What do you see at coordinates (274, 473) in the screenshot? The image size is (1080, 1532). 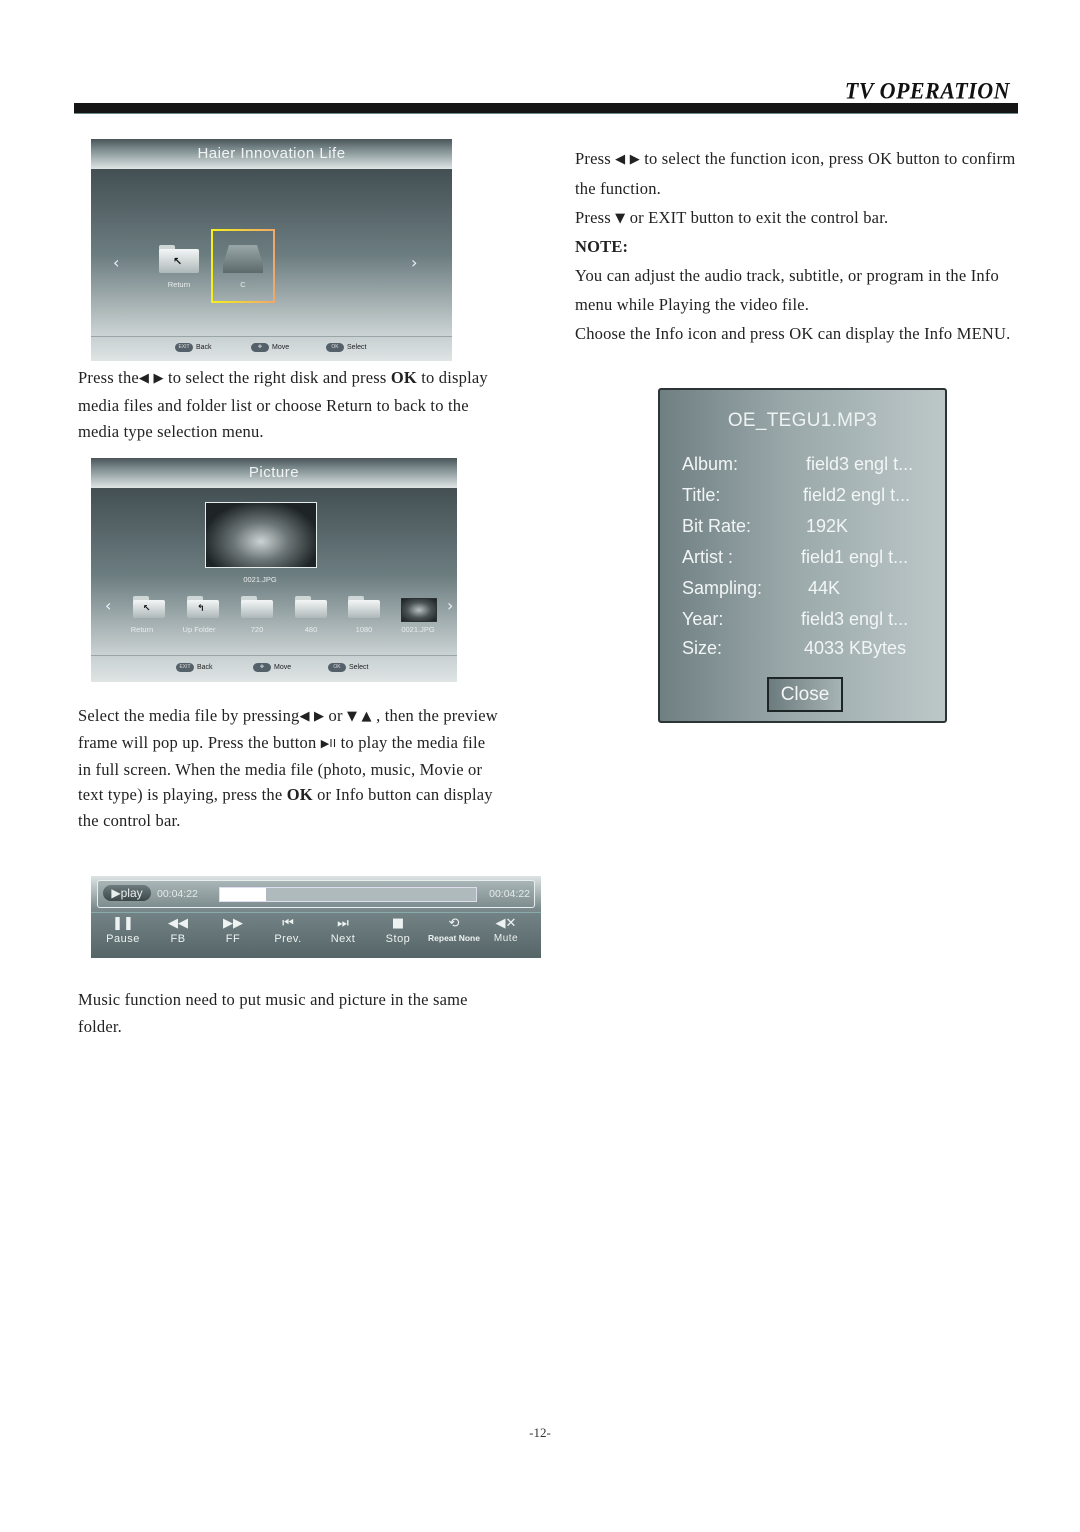 I see `screen-title: Picture` at bounding box center [274, 473].